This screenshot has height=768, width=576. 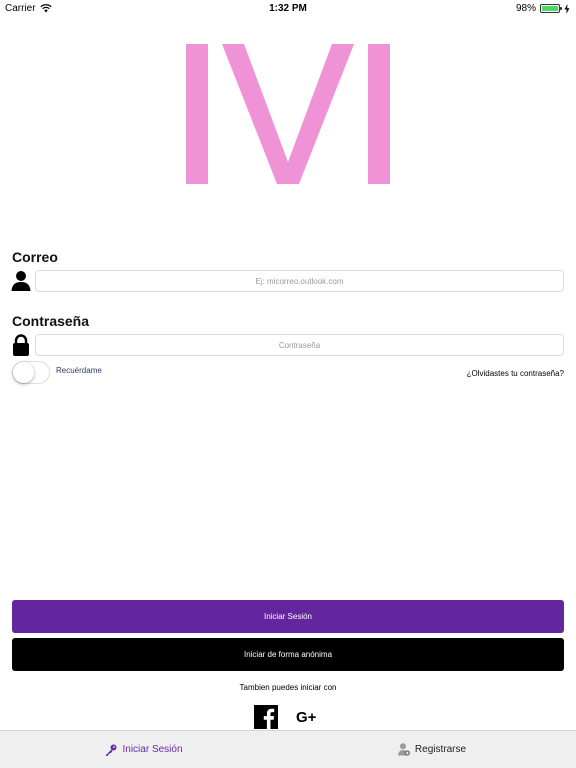 I want to click on remember-label: Recuérdame, so click(x=79, y=370).